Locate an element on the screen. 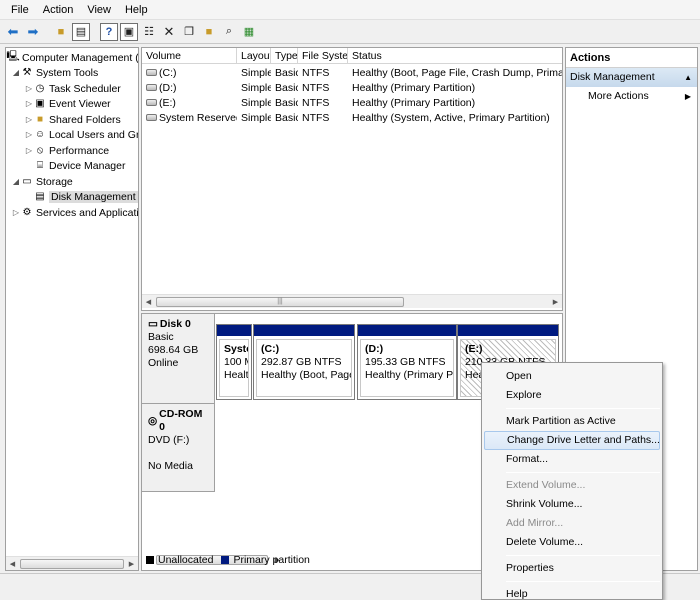  ctx-help: Help is located at coordinates (572, 592).